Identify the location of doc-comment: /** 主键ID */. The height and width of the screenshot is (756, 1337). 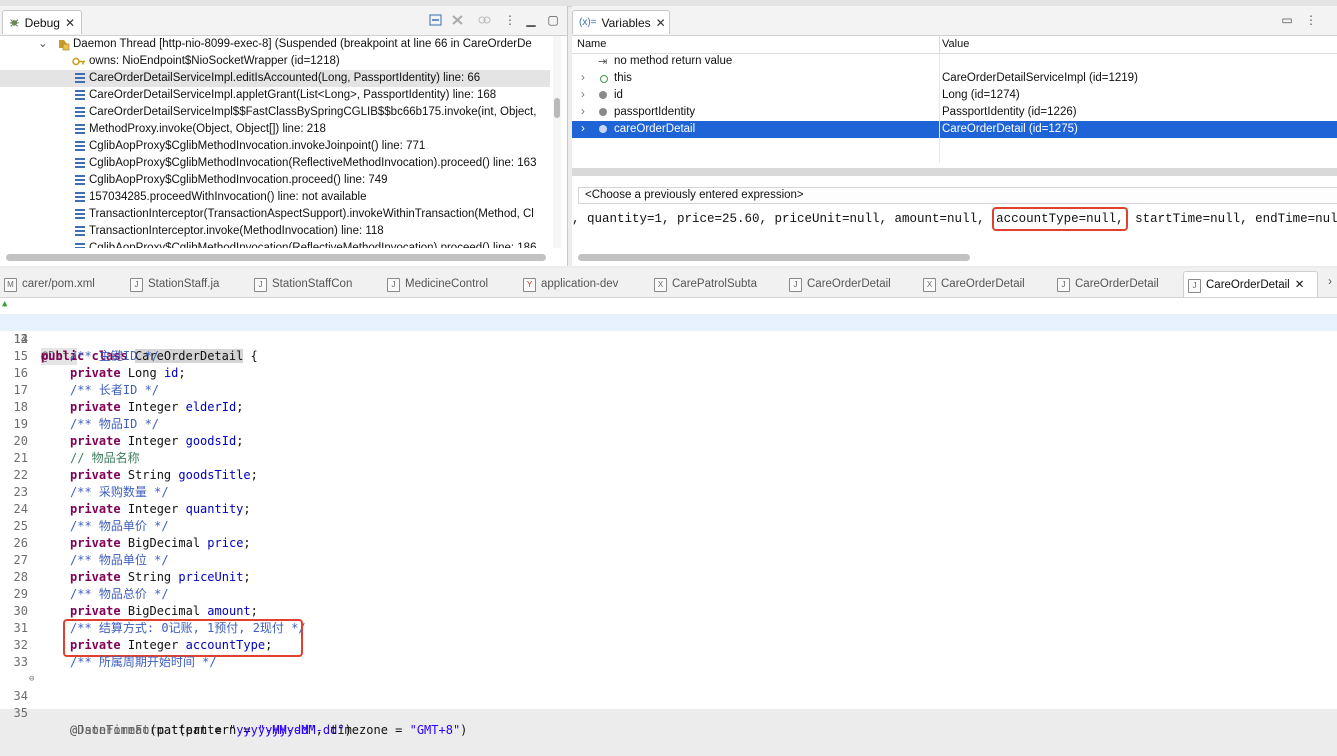
(115, 356).